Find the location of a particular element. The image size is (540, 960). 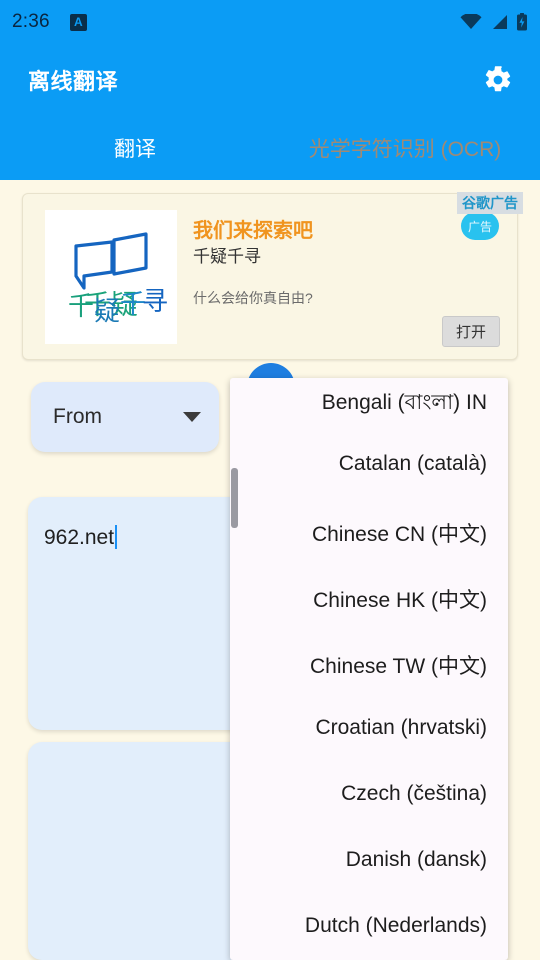

text-cursor is located at coordinates (116, 537).